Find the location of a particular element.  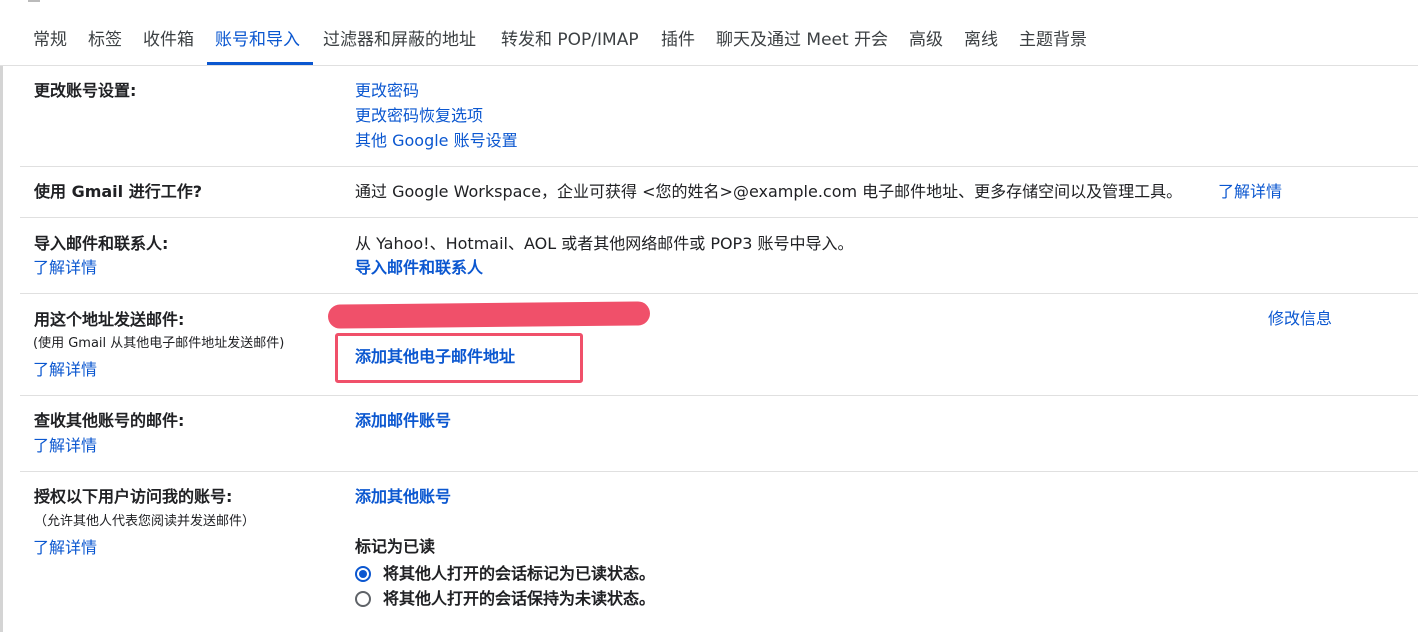

keep-unread-radio is located at coordinates (363, 599).